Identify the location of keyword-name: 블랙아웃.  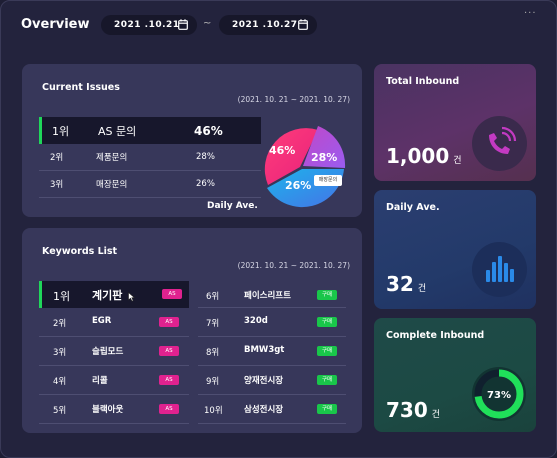
(108, 410).